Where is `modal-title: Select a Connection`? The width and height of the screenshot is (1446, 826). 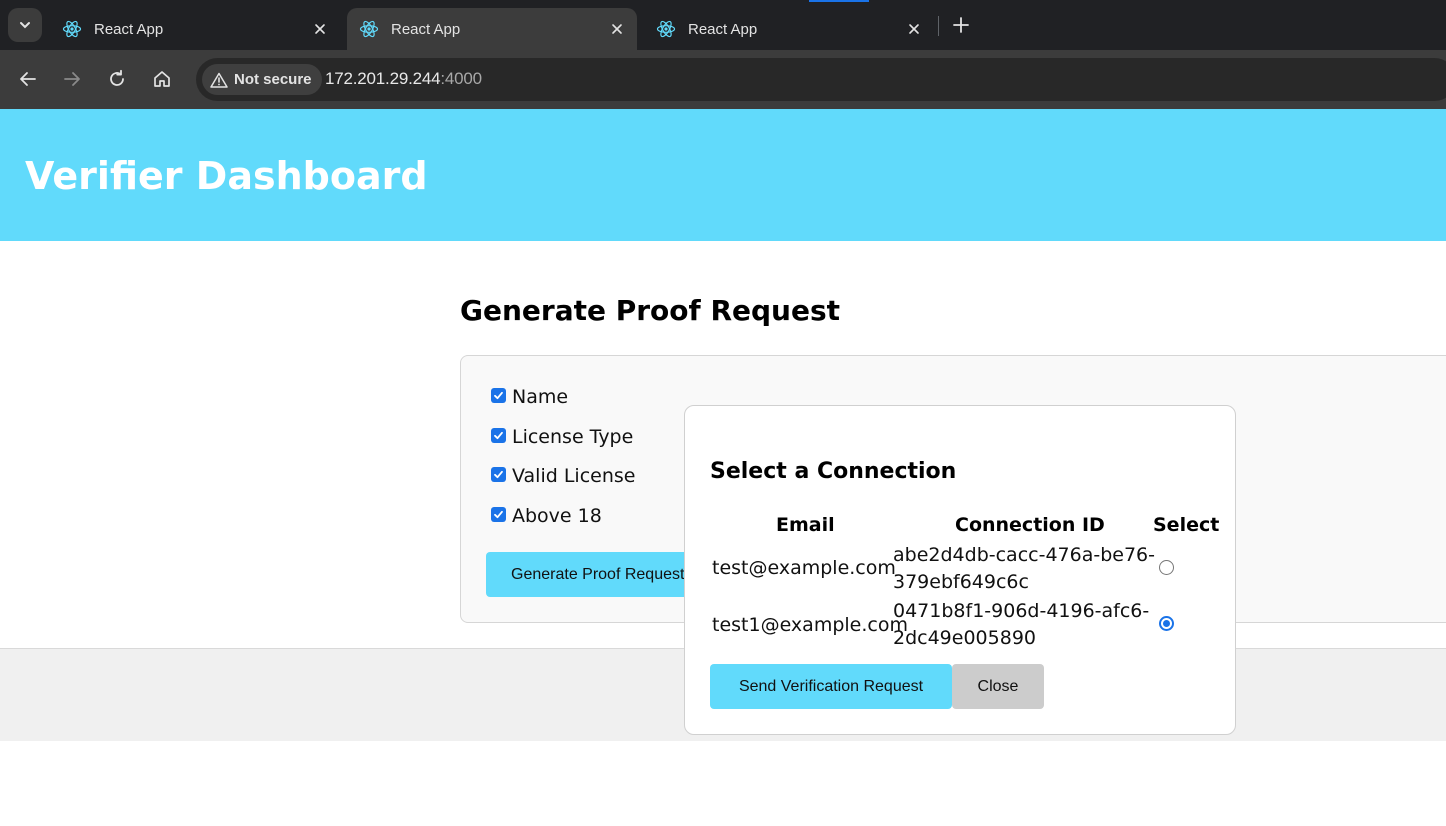 modal-title: Select a Connection is located at coordinates (833, 471).